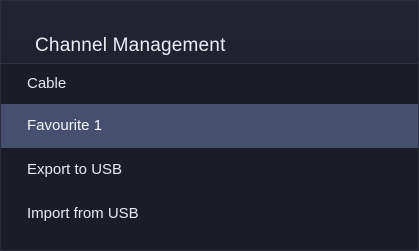 The width and height of the screenshot is (419, 251). I want to click on panel-title: Channel Management, so click(130, 45).